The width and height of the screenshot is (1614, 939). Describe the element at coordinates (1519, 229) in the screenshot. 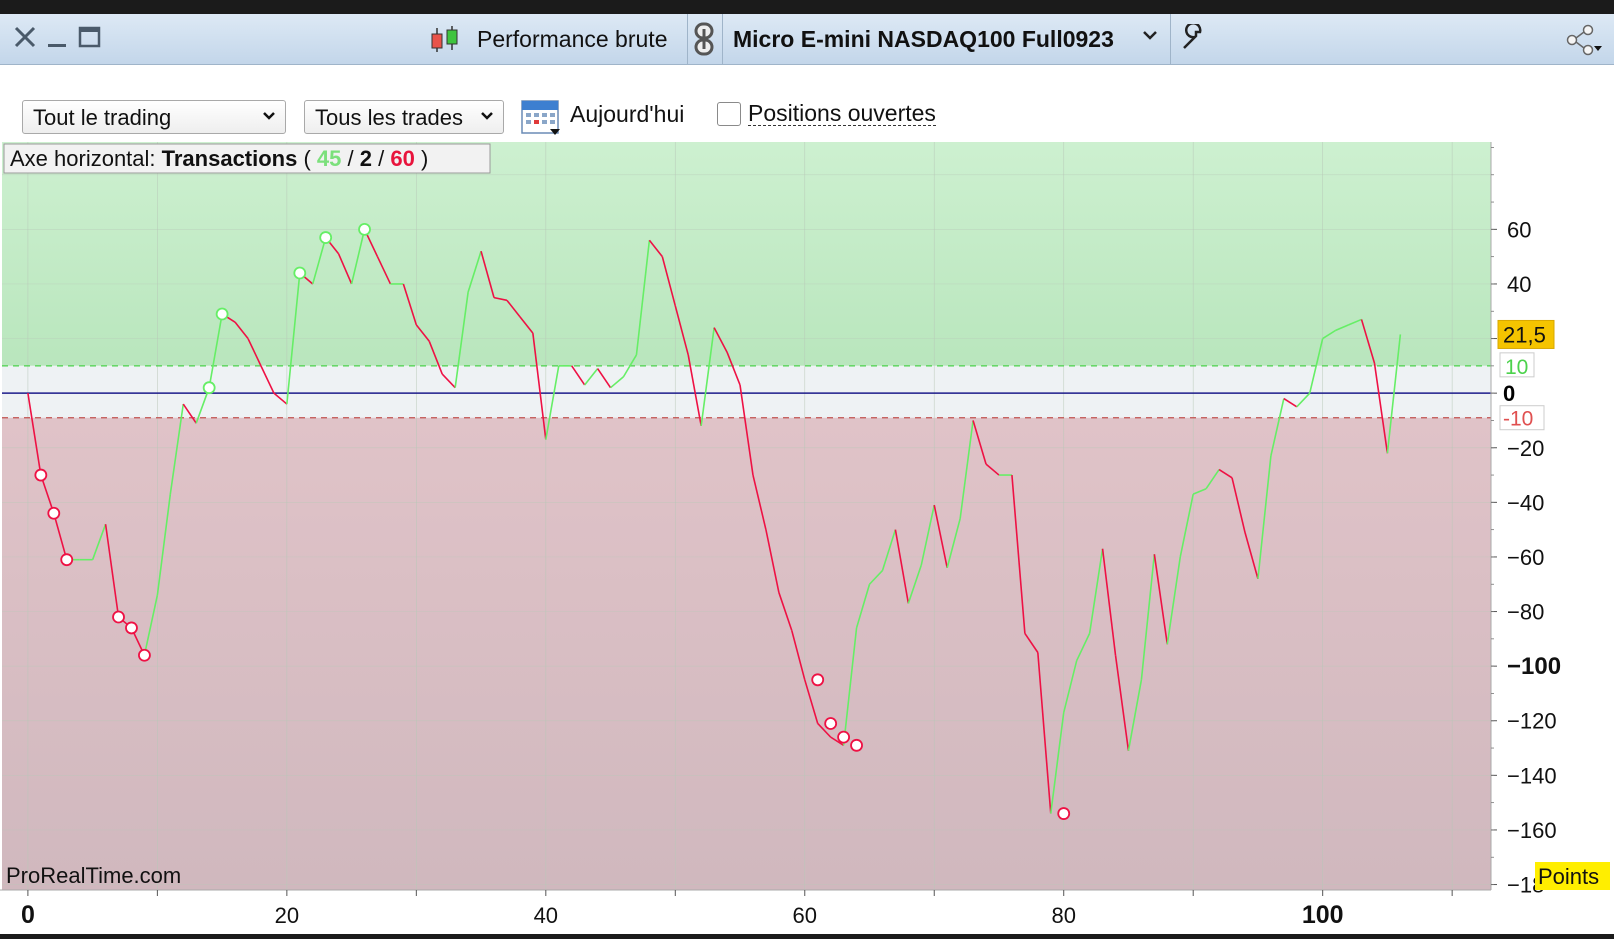

I see `y-tick-label: 60` at that location.